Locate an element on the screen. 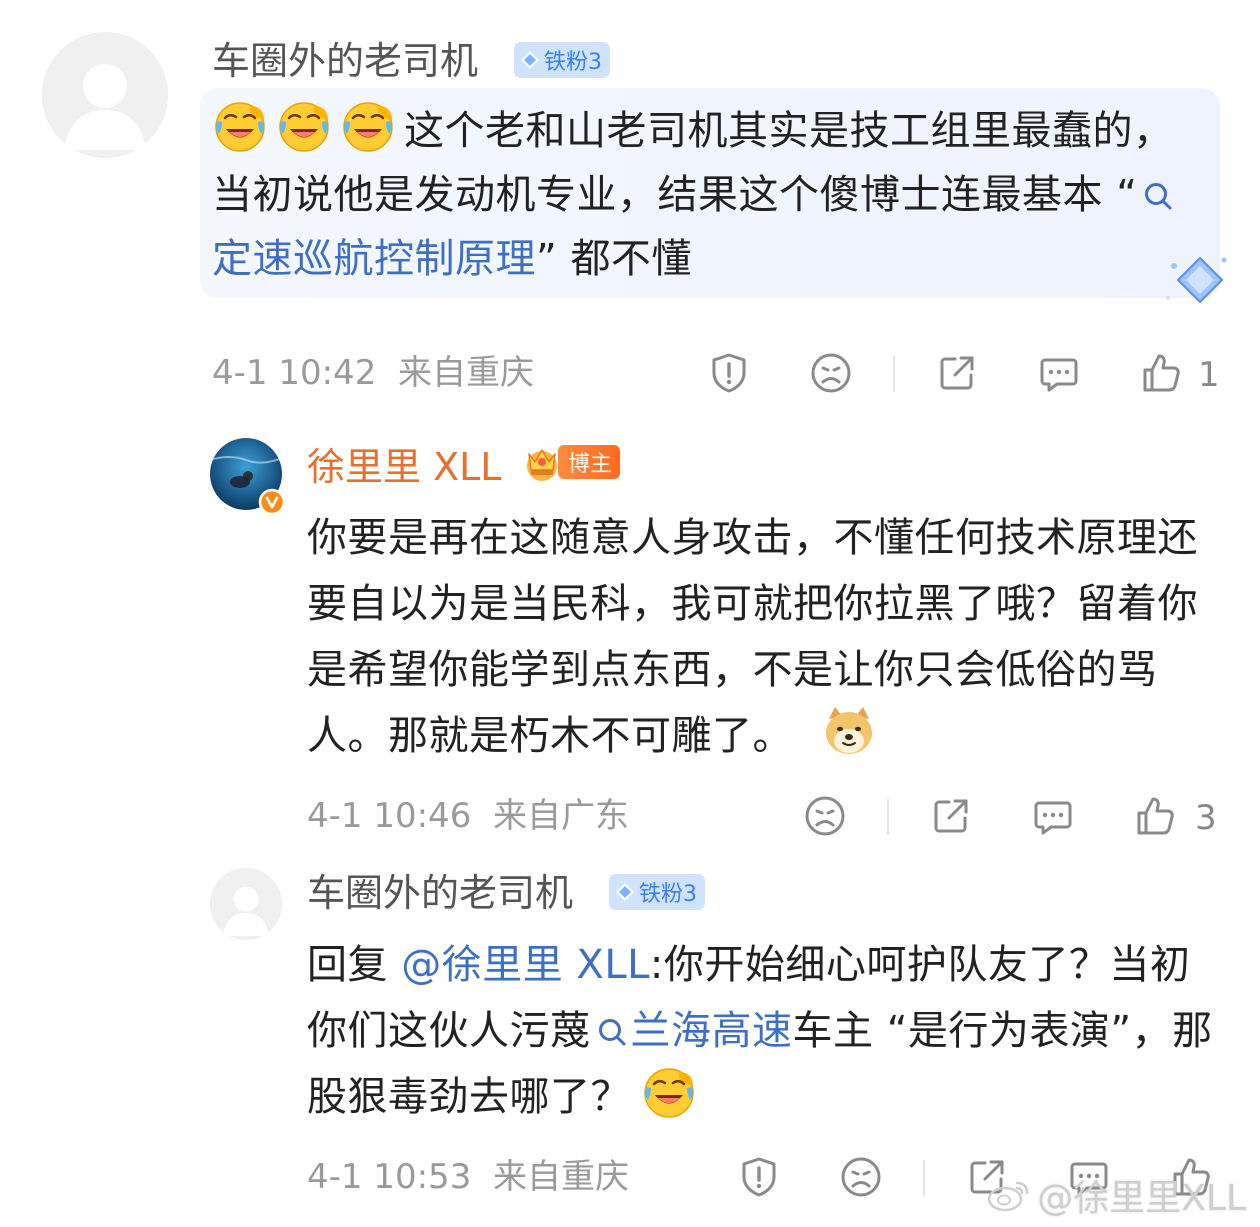 The height and width of the screenshot is (1227, 1260). blogger-badge: 博主 is located at coordinates (571, 462).